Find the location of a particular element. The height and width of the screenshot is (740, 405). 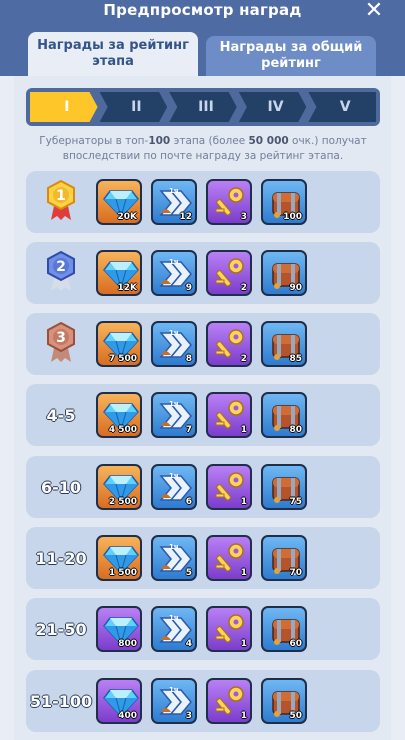

reward-items: 12K 1ч 9 2 90 is located at coordinates (201, 273).